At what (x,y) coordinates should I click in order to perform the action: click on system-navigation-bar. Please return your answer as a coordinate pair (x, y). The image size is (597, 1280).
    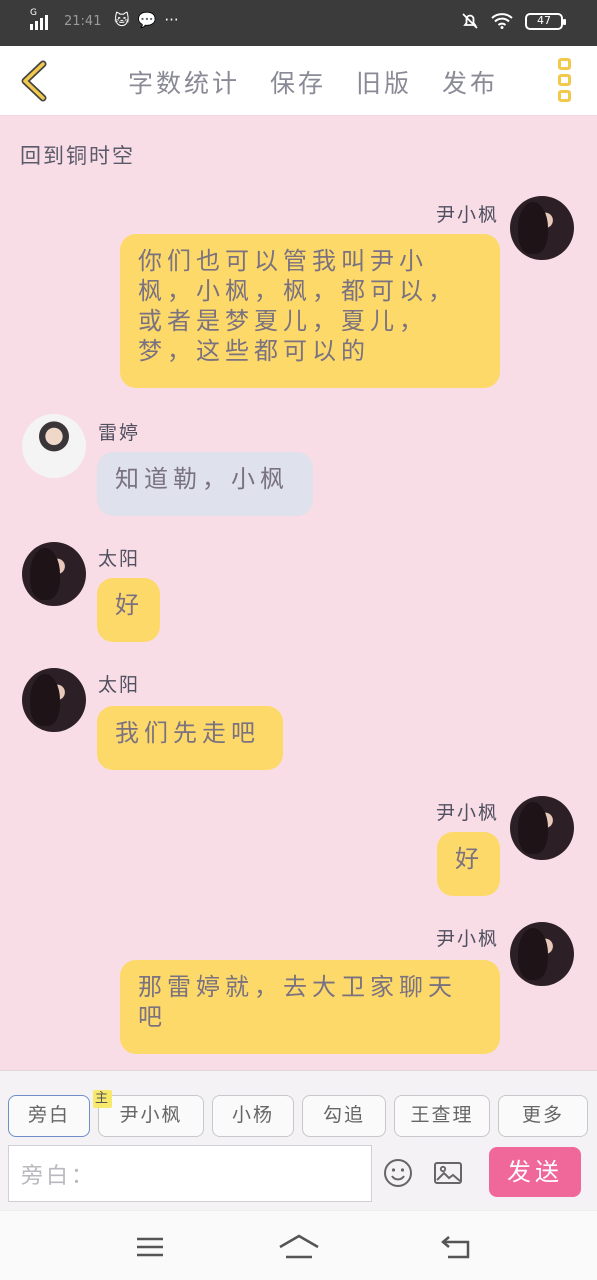
    Looking at the image, I should click on (298, 1245).